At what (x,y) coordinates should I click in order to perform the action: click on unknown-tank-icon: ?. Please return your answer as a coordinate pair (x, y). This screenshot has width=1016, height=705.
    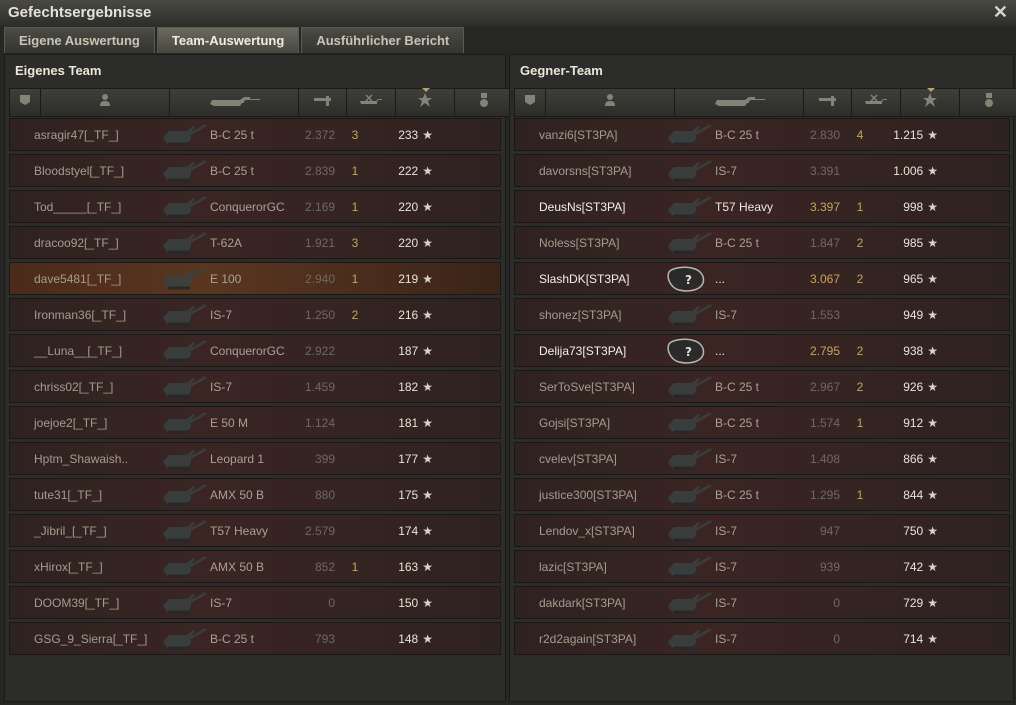
    Looking at the image, I should click on (690, 279).